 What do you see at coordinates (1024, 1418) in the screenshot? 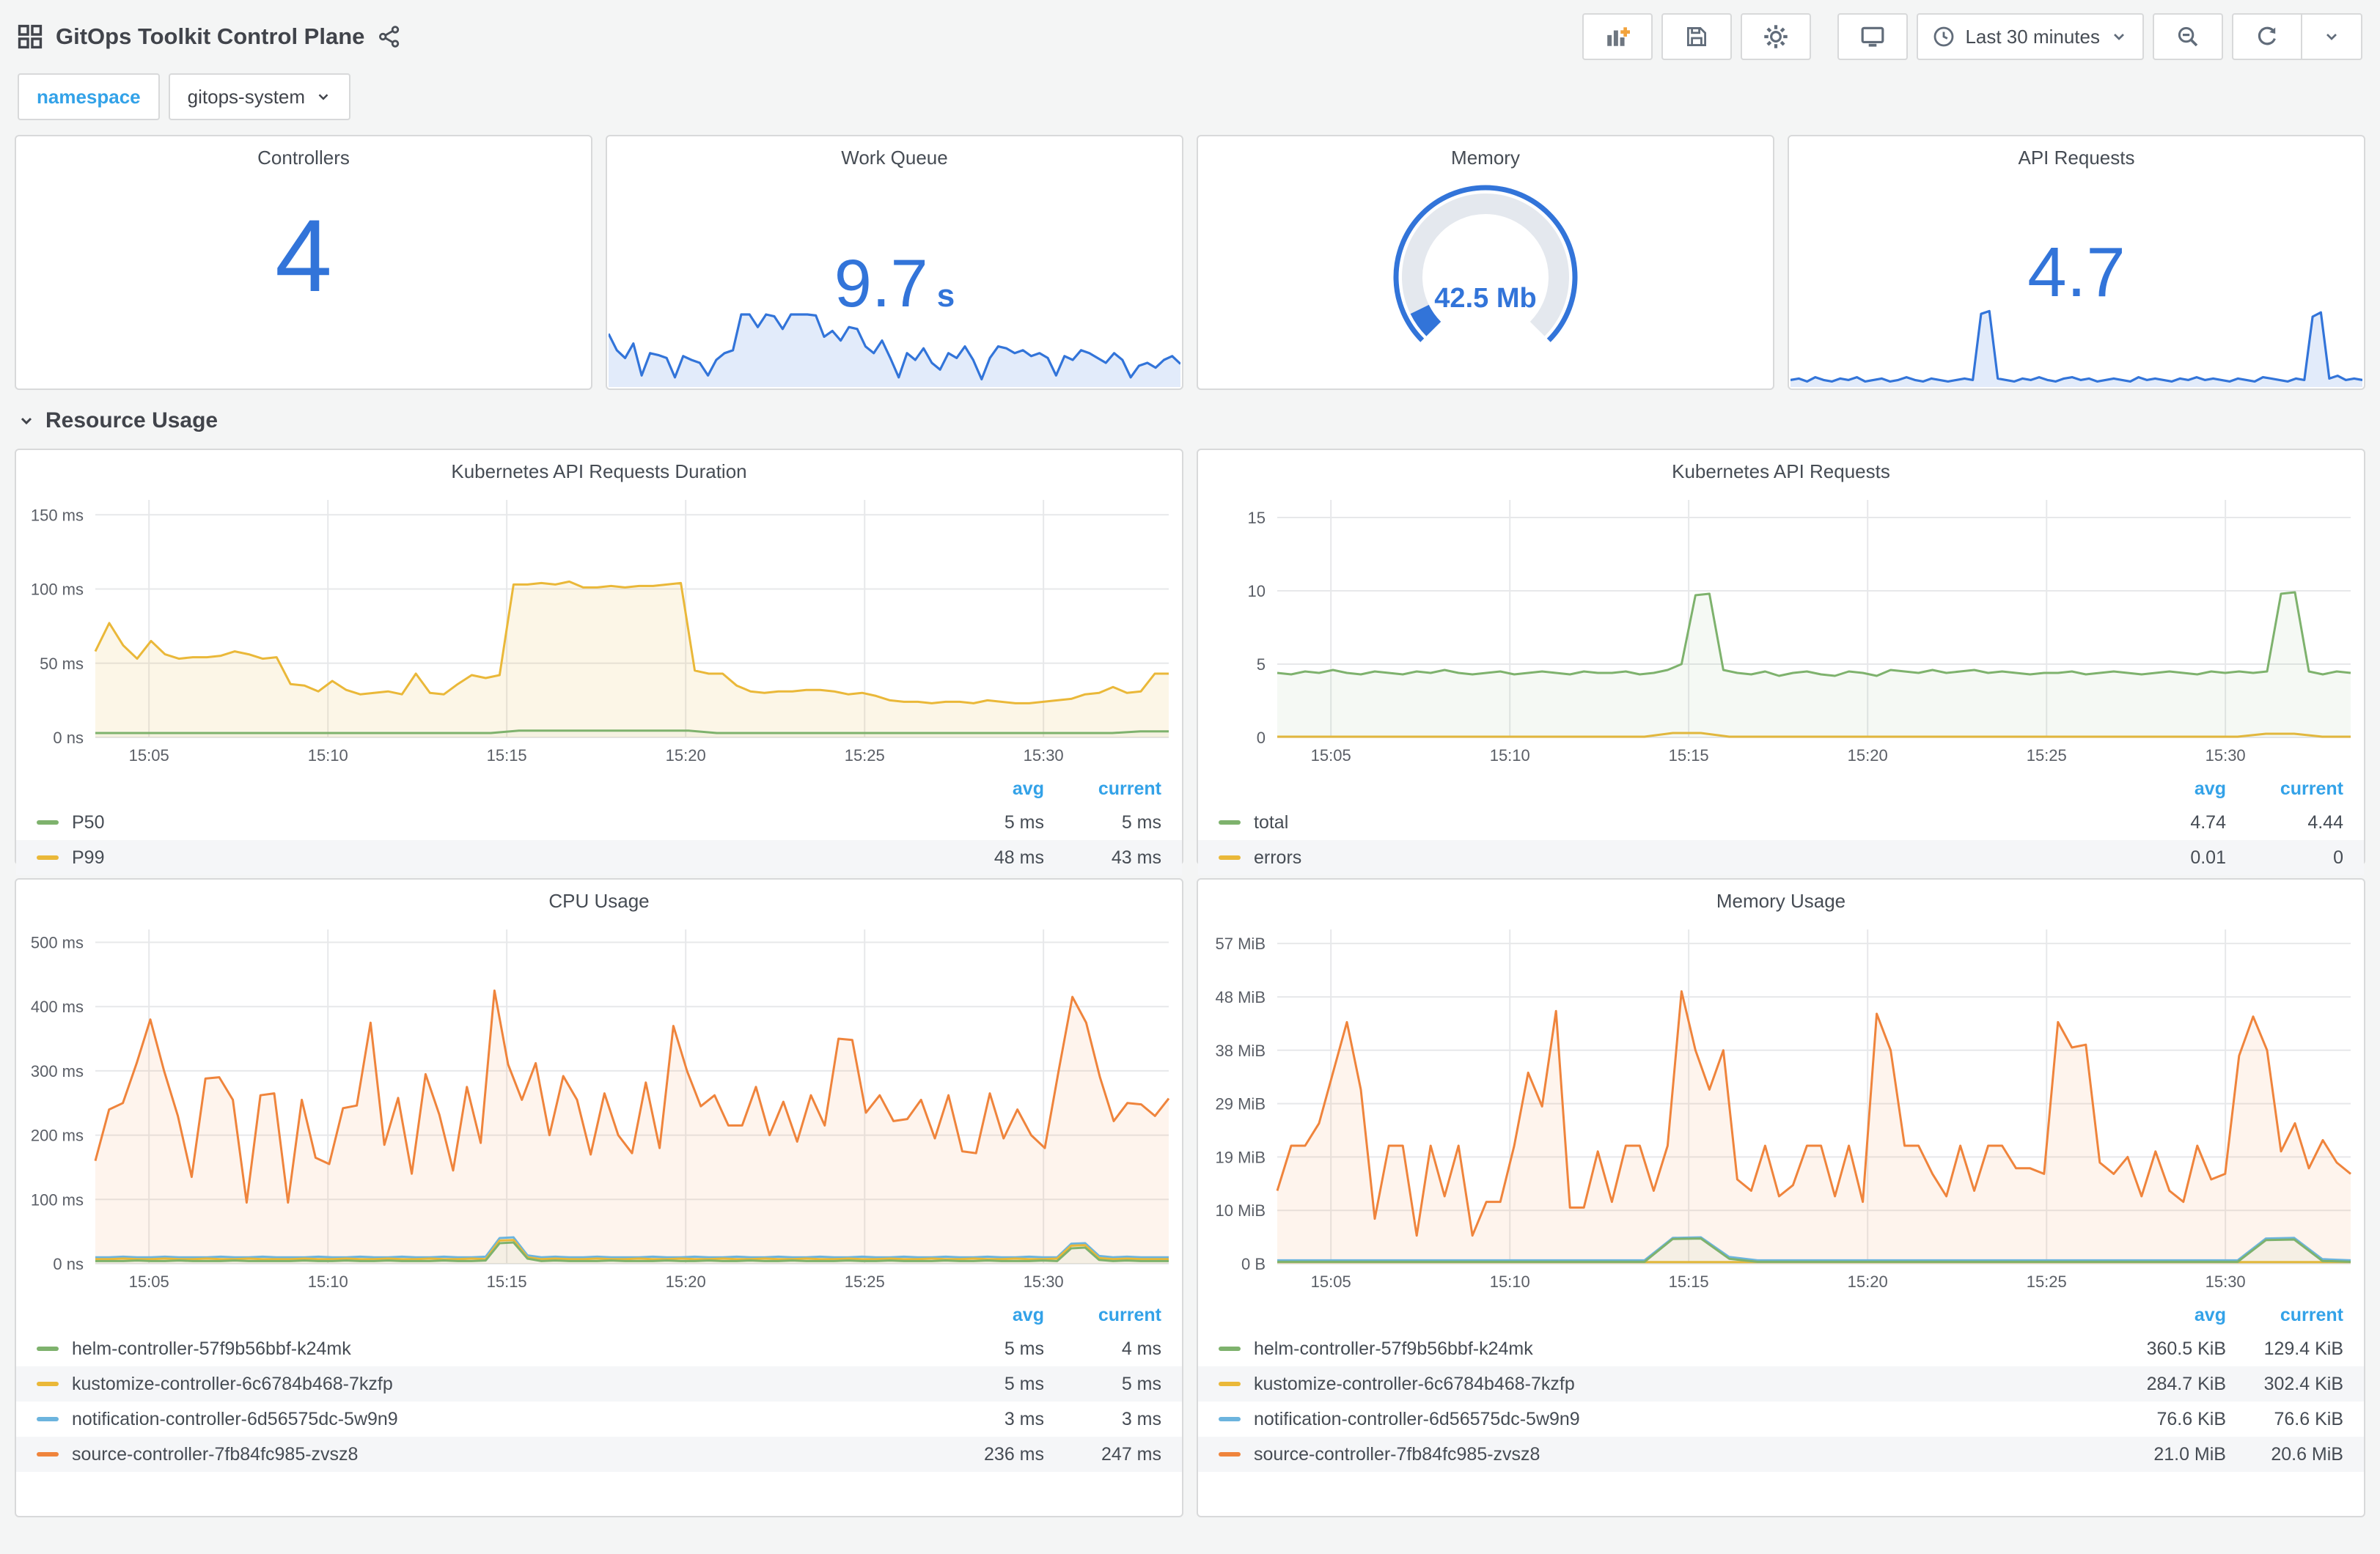
I see `series-avg: 3 ms` at bounding box center [1024, 1418].